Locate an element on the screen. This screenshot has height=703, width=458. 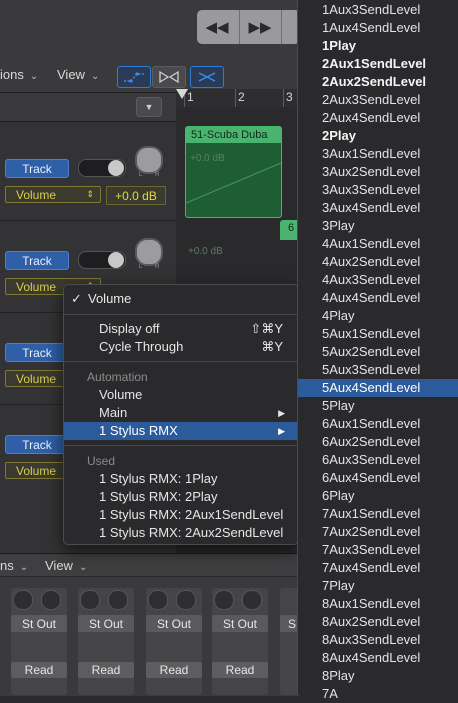
menu-section-used: Used is located at coordinates (101, 461).